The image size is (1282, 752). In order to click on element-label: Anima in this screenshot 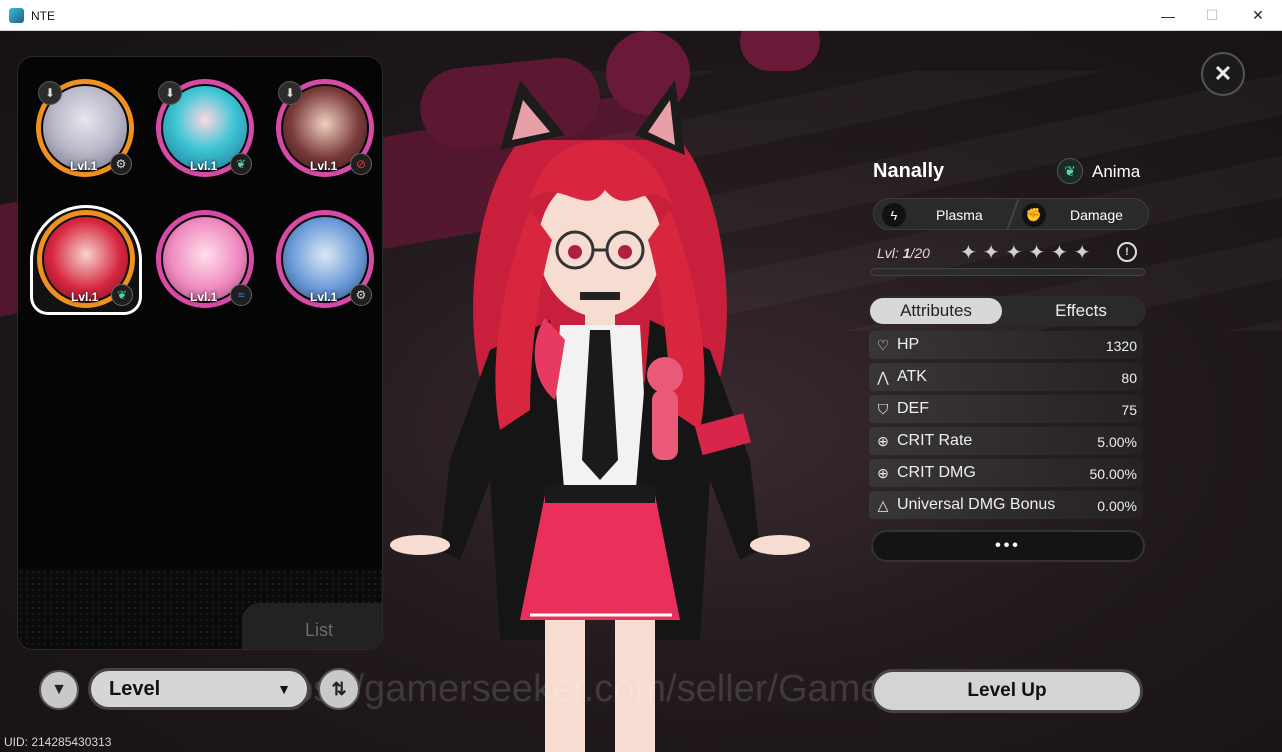, I will do `click(1116, 171)`.